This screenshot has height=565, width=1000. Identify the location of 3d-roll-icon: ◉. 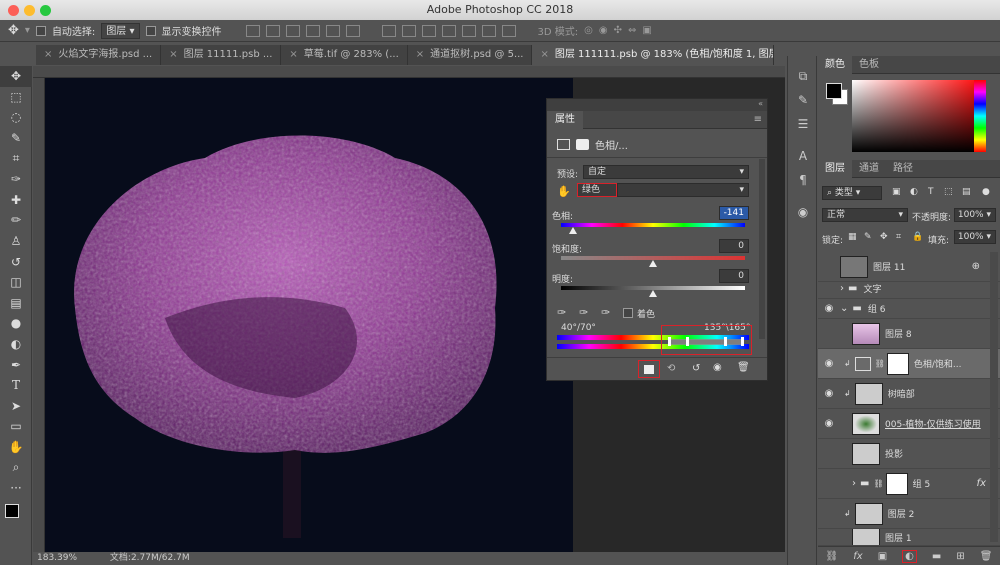
(603, 30).